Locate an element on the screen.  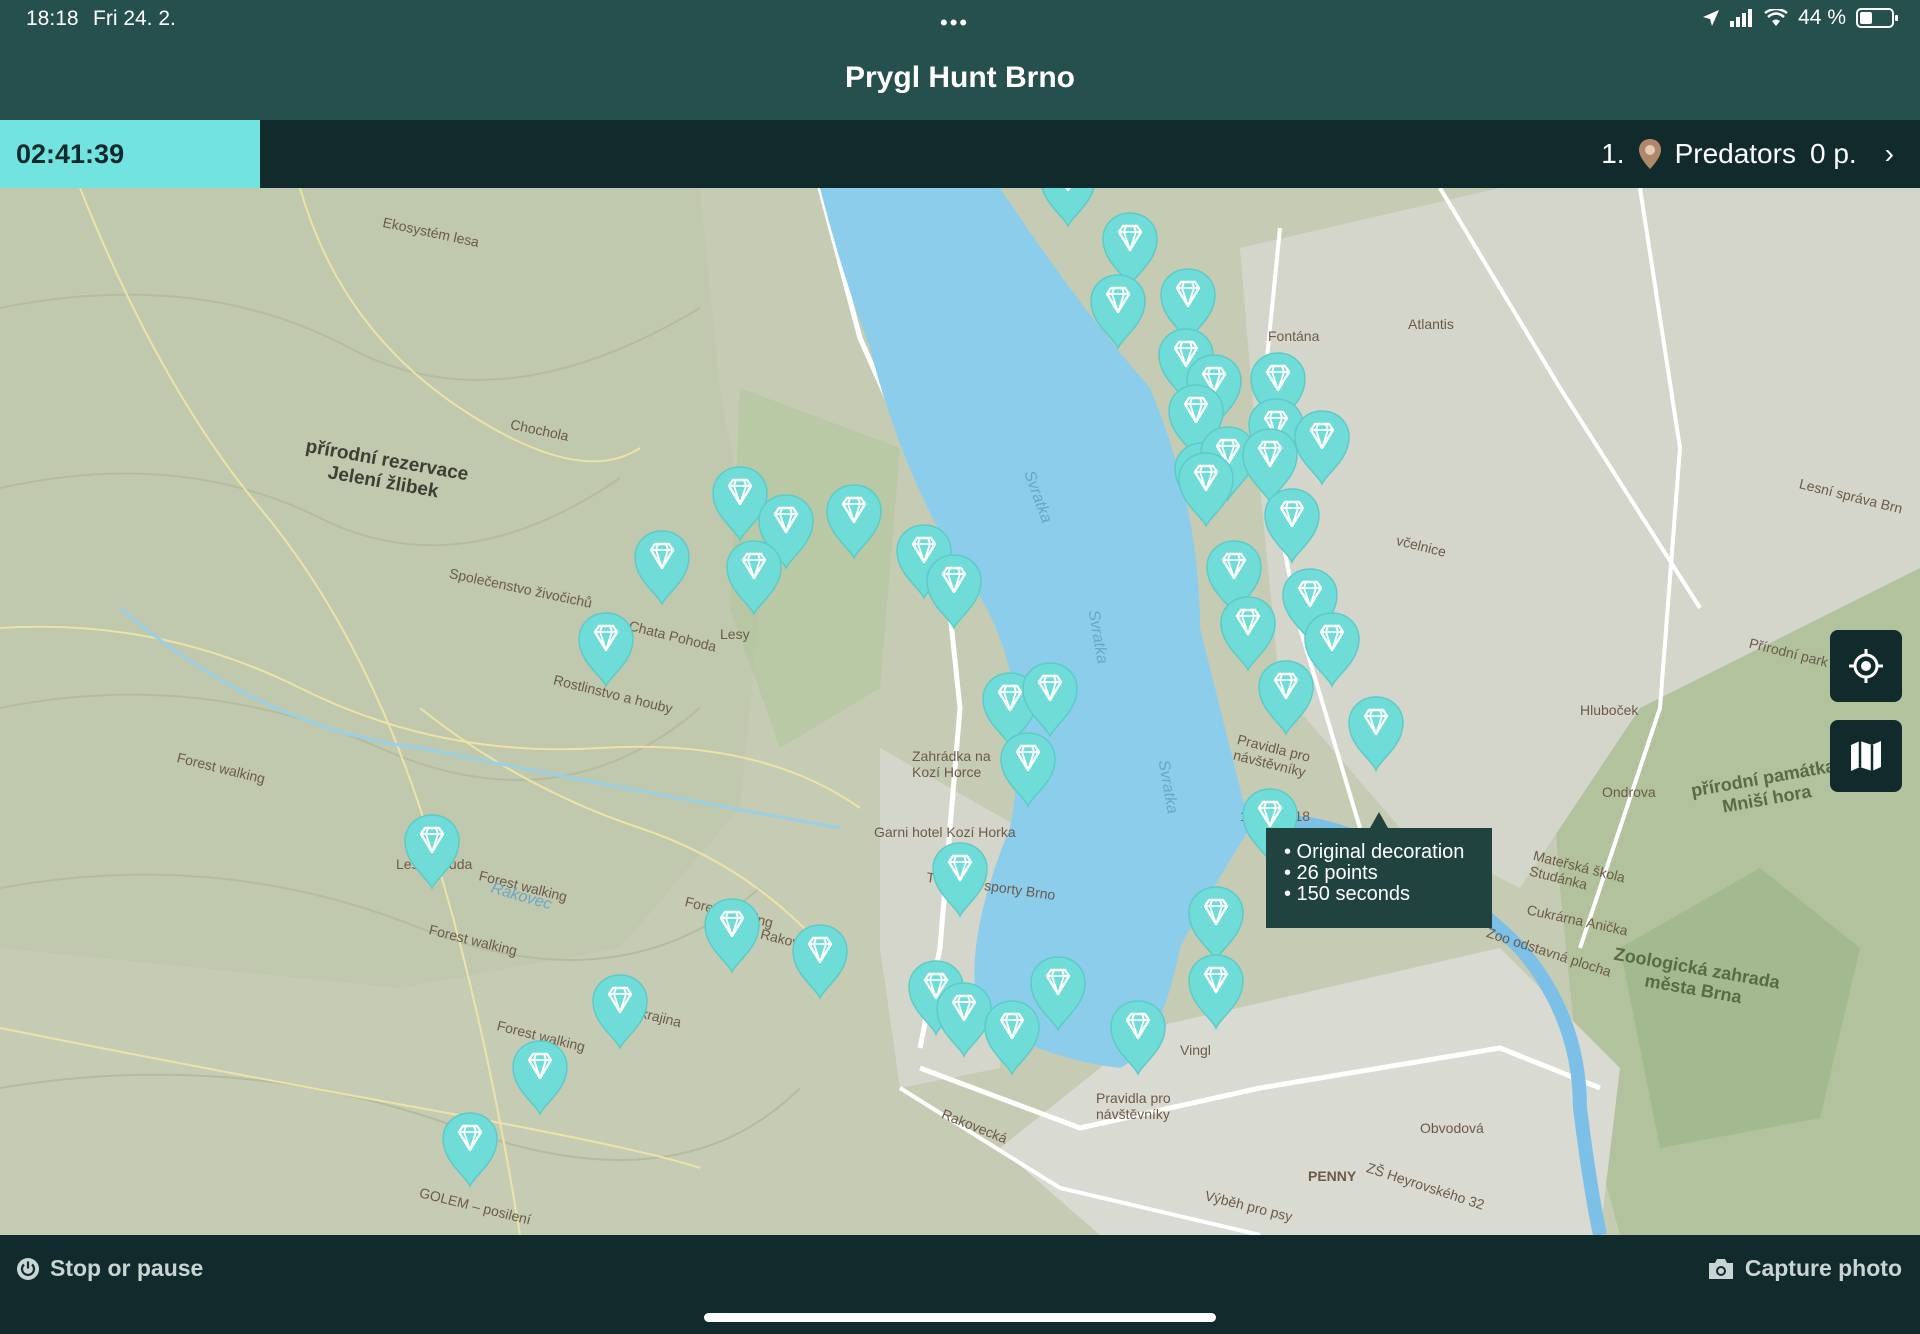
map-icon is located at coordinates (1866, 756).